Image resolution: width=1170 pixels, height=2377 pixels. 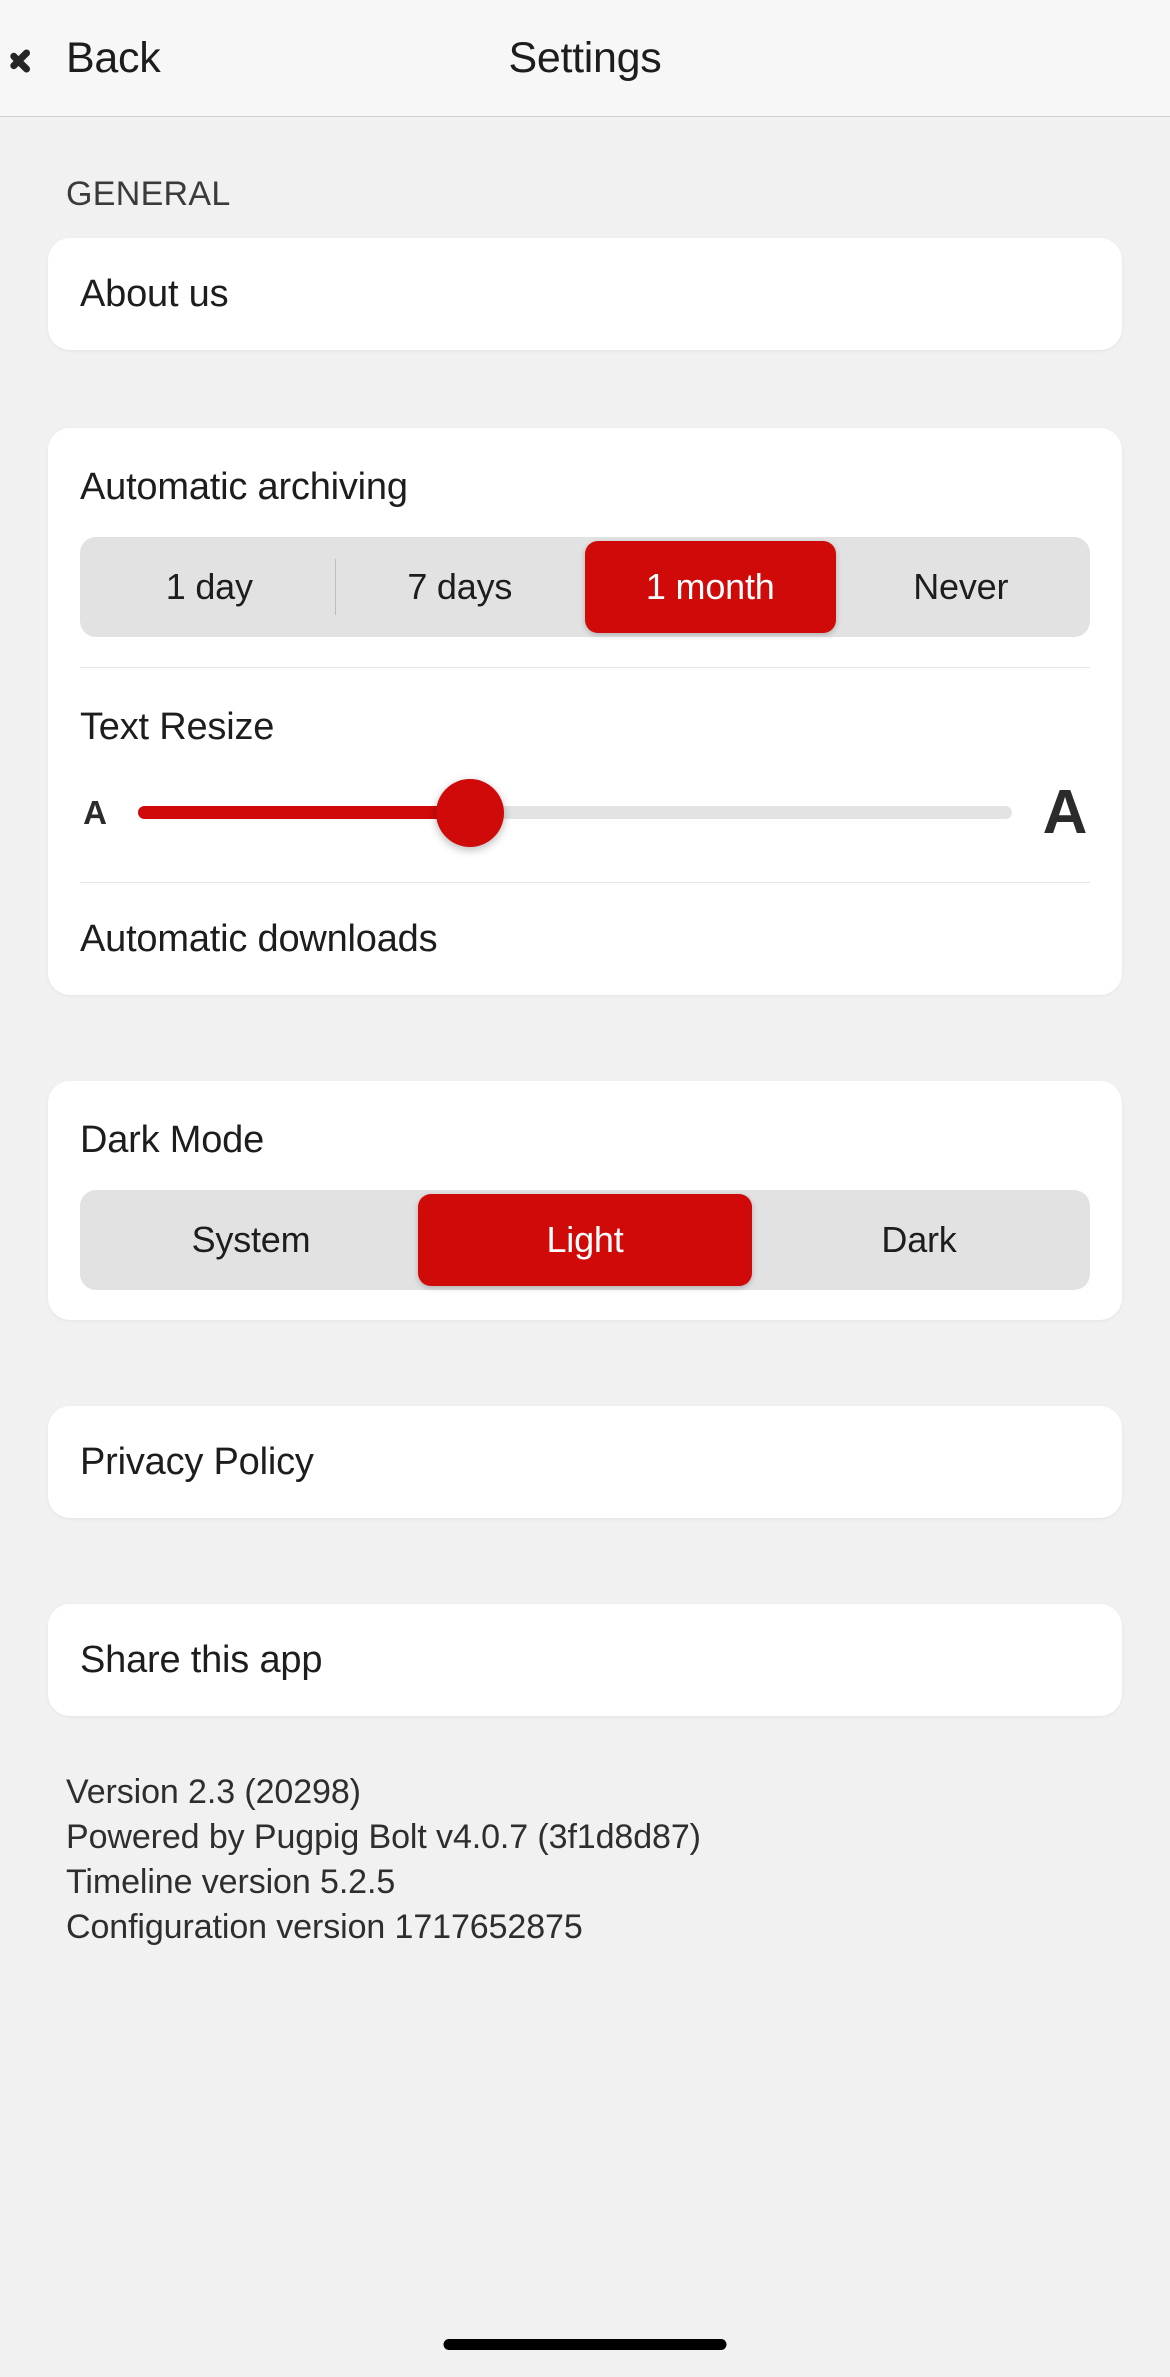 I want to click on dark-mode-segment-label: System, so click(x=251, y=1239).